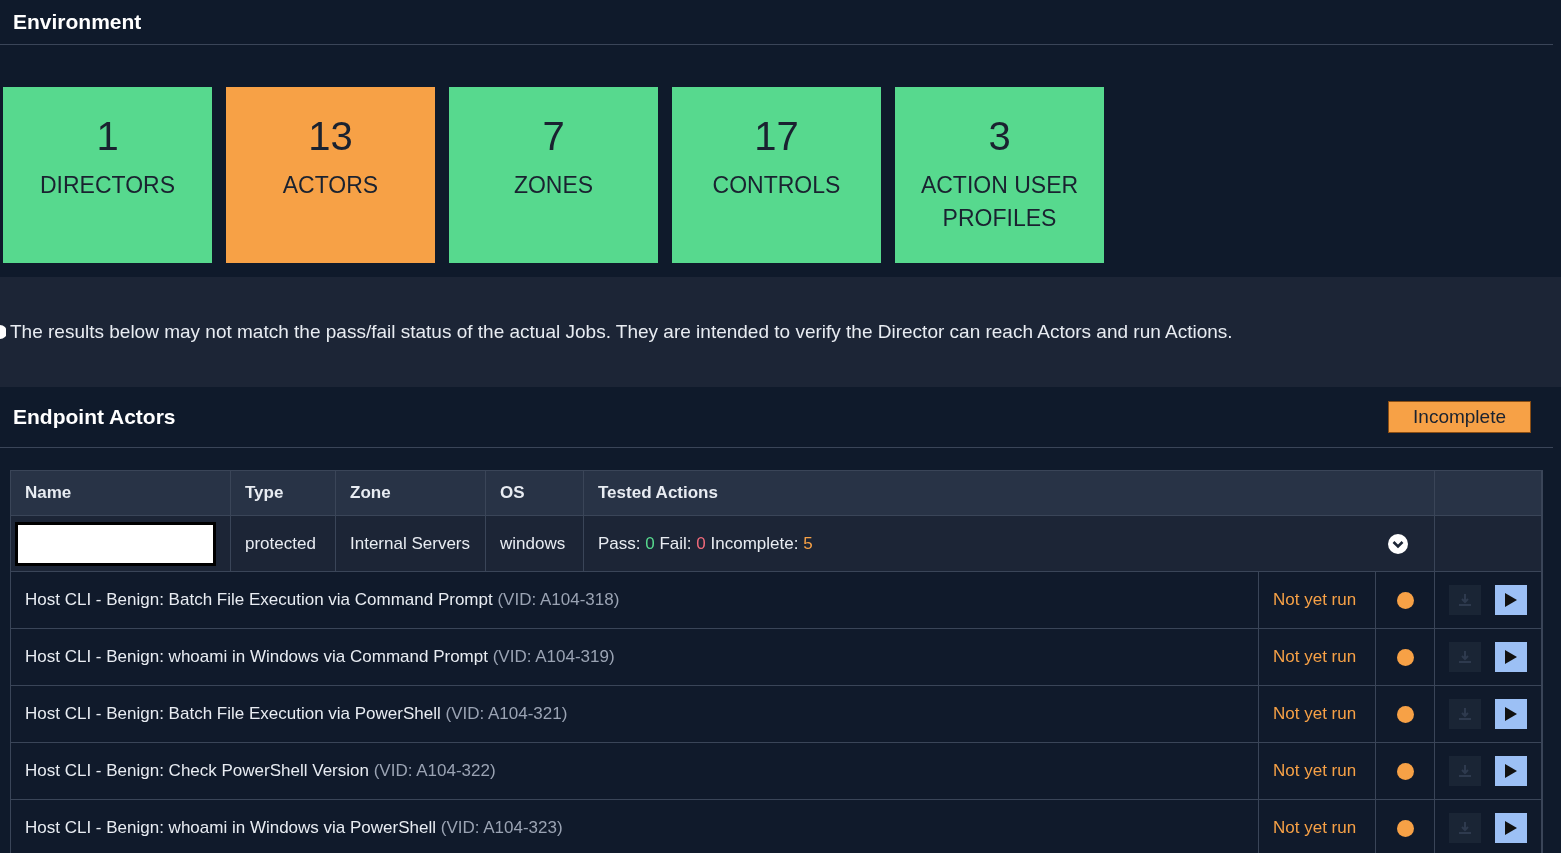 This screenshot has width=1561, height=853. I want to click on section-title: Endpoint Actors, so click(94, 417).